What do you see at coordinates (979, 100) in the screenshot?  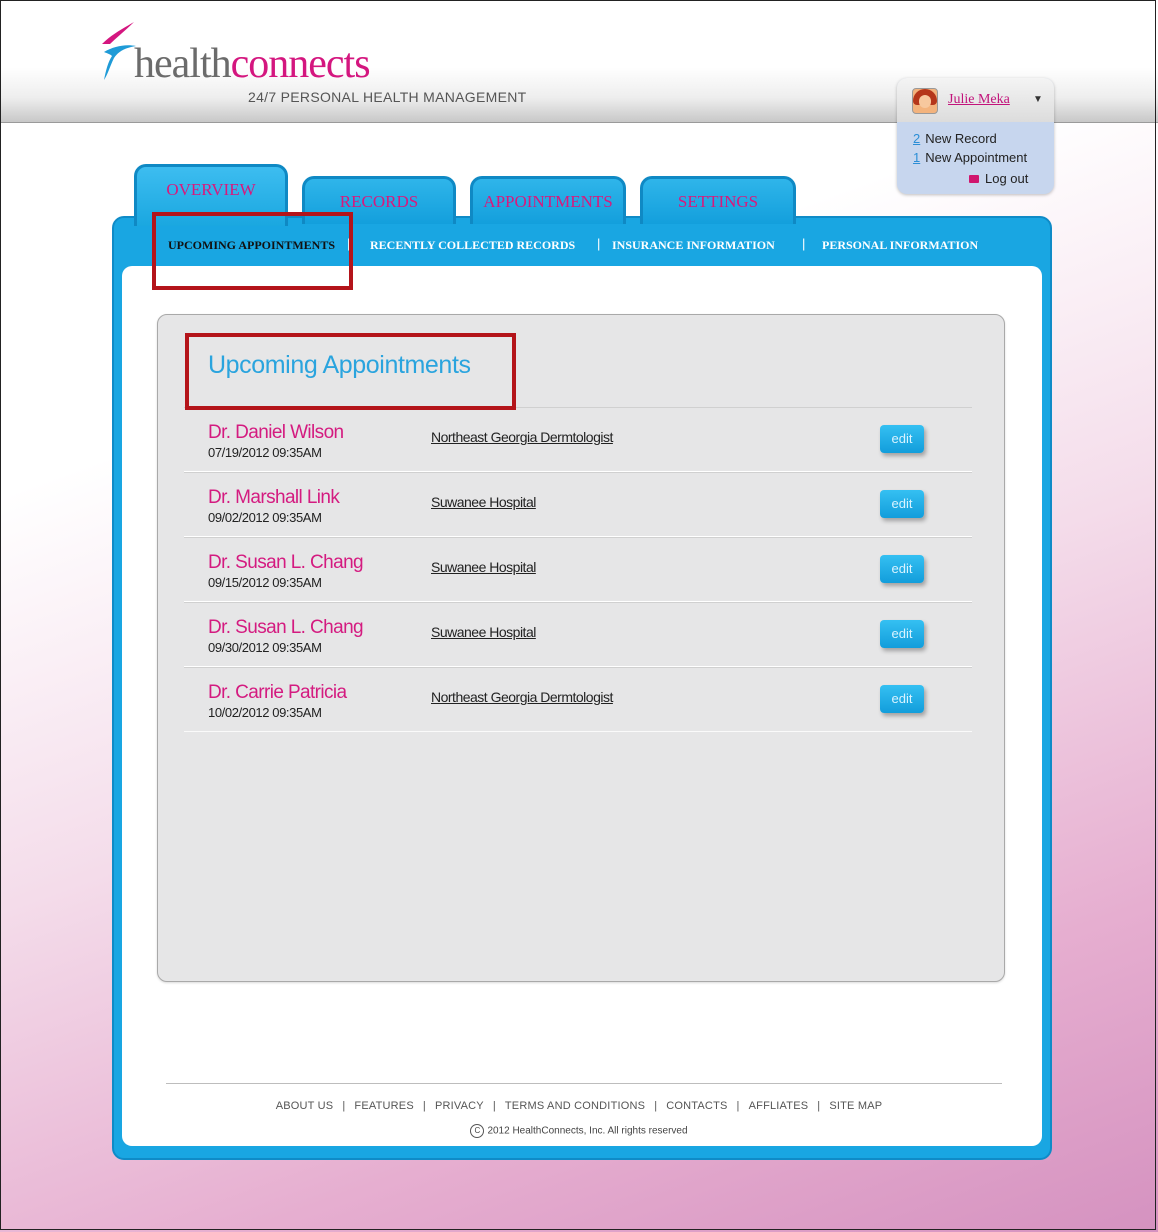 I see `user-name-link: Julie Meka` at bounding box center [979, 100].